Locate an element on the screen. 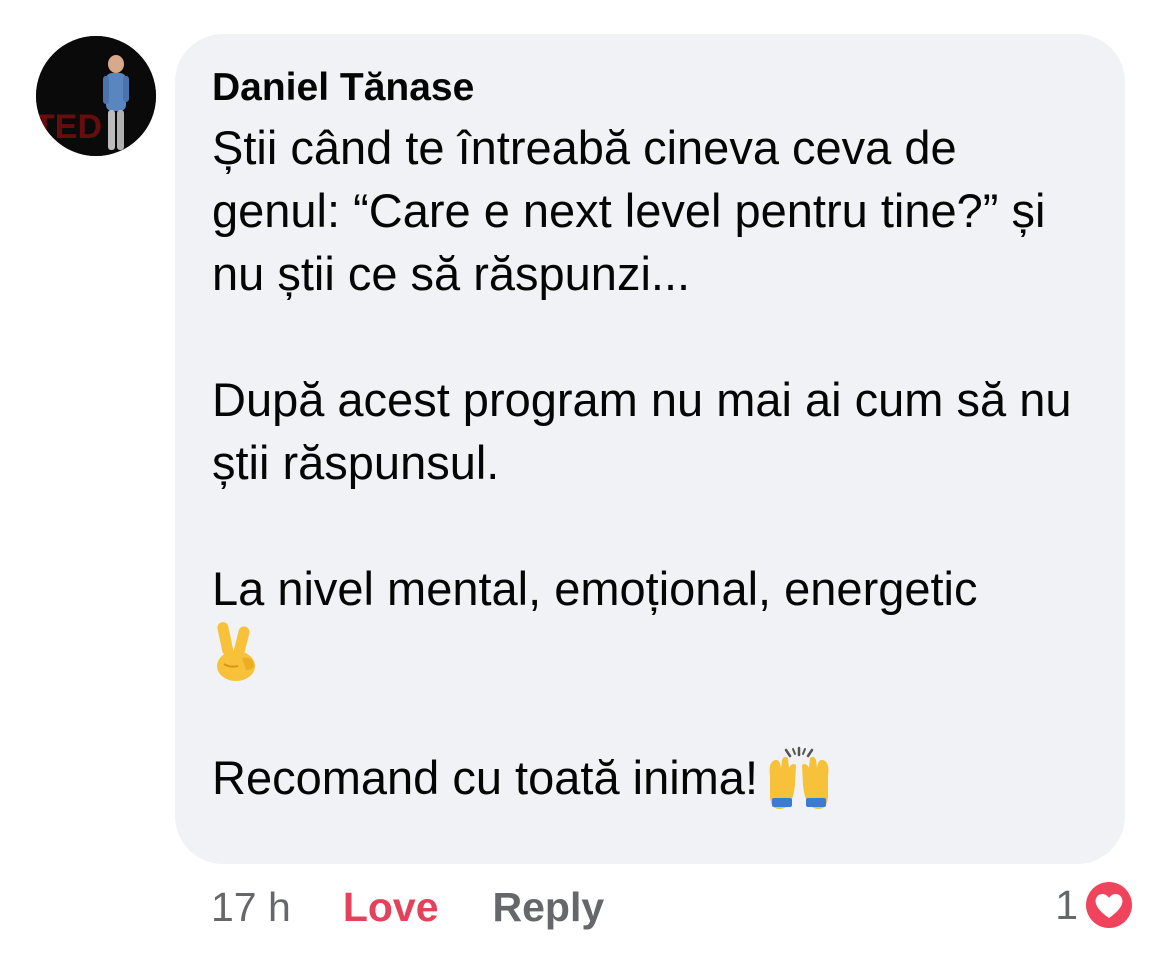 The image size is (1170, 961). reaction-count: 1 is located at coordinates (1066, 904).